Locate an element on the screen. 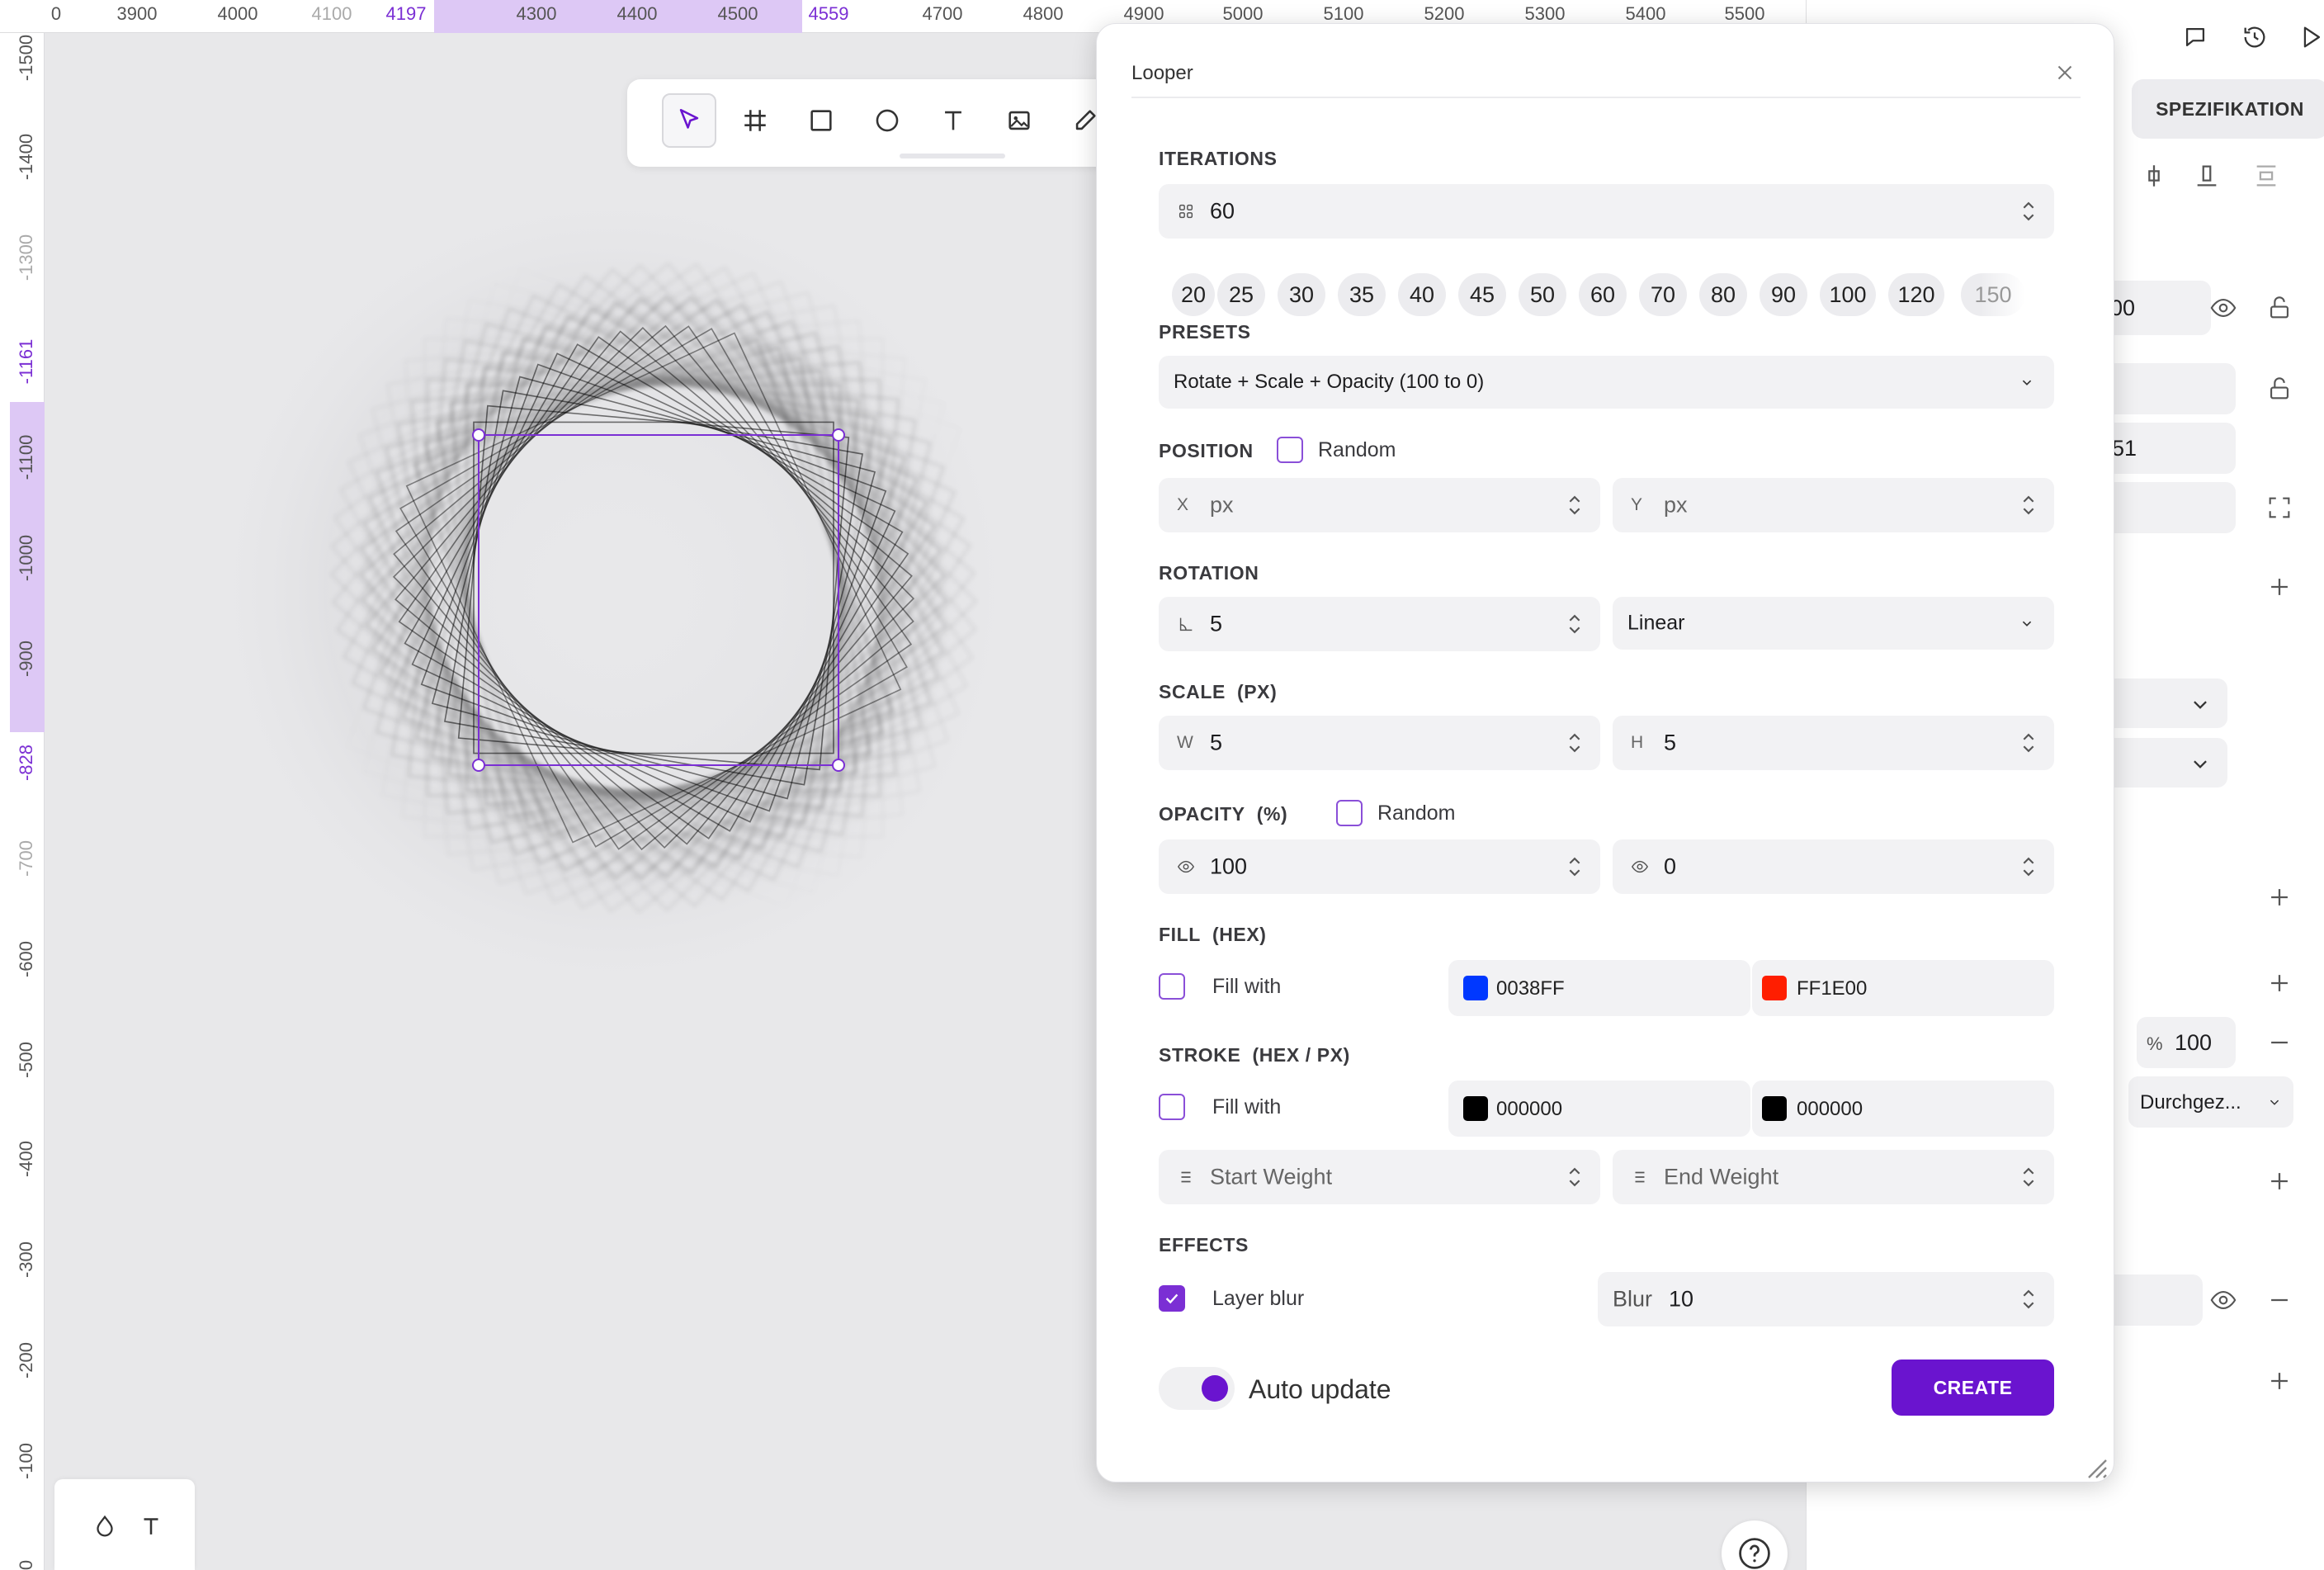 The image size is (2324, 1570). y-placeholder: px is located at coordinates (1676, 505).